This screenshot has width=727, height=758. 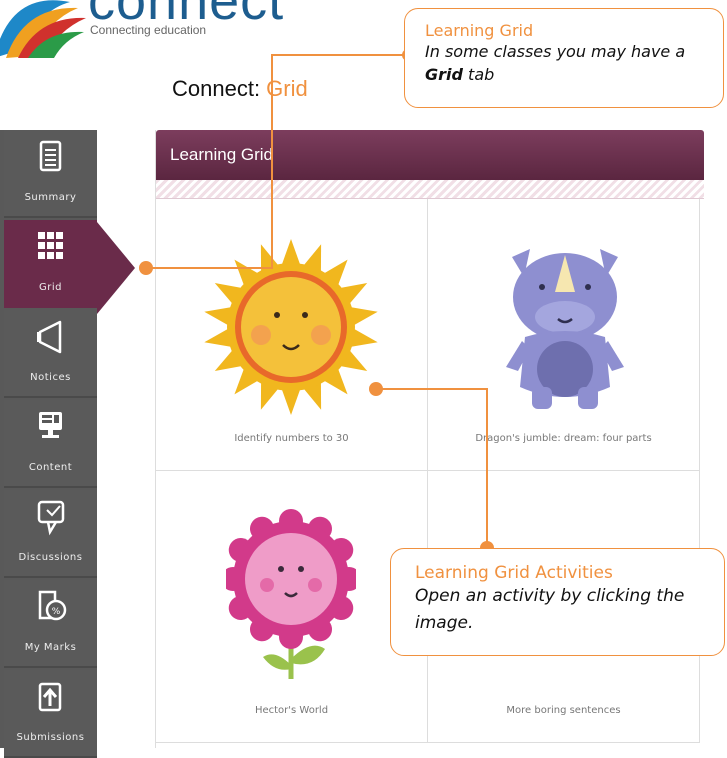 I want to click on page-title: Connect: Grid, so click(x=240, y=89).